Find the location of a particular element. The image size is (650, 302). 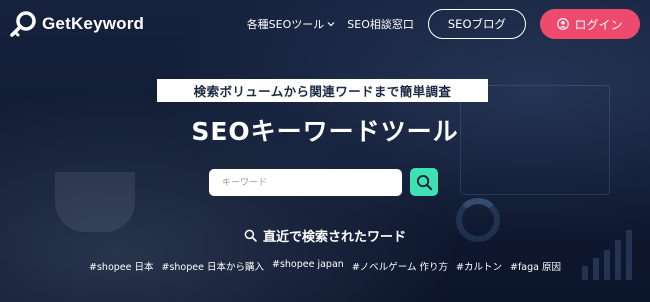

recent-tag: #shopee 日本から購入 is located at coordinates (213, 266).